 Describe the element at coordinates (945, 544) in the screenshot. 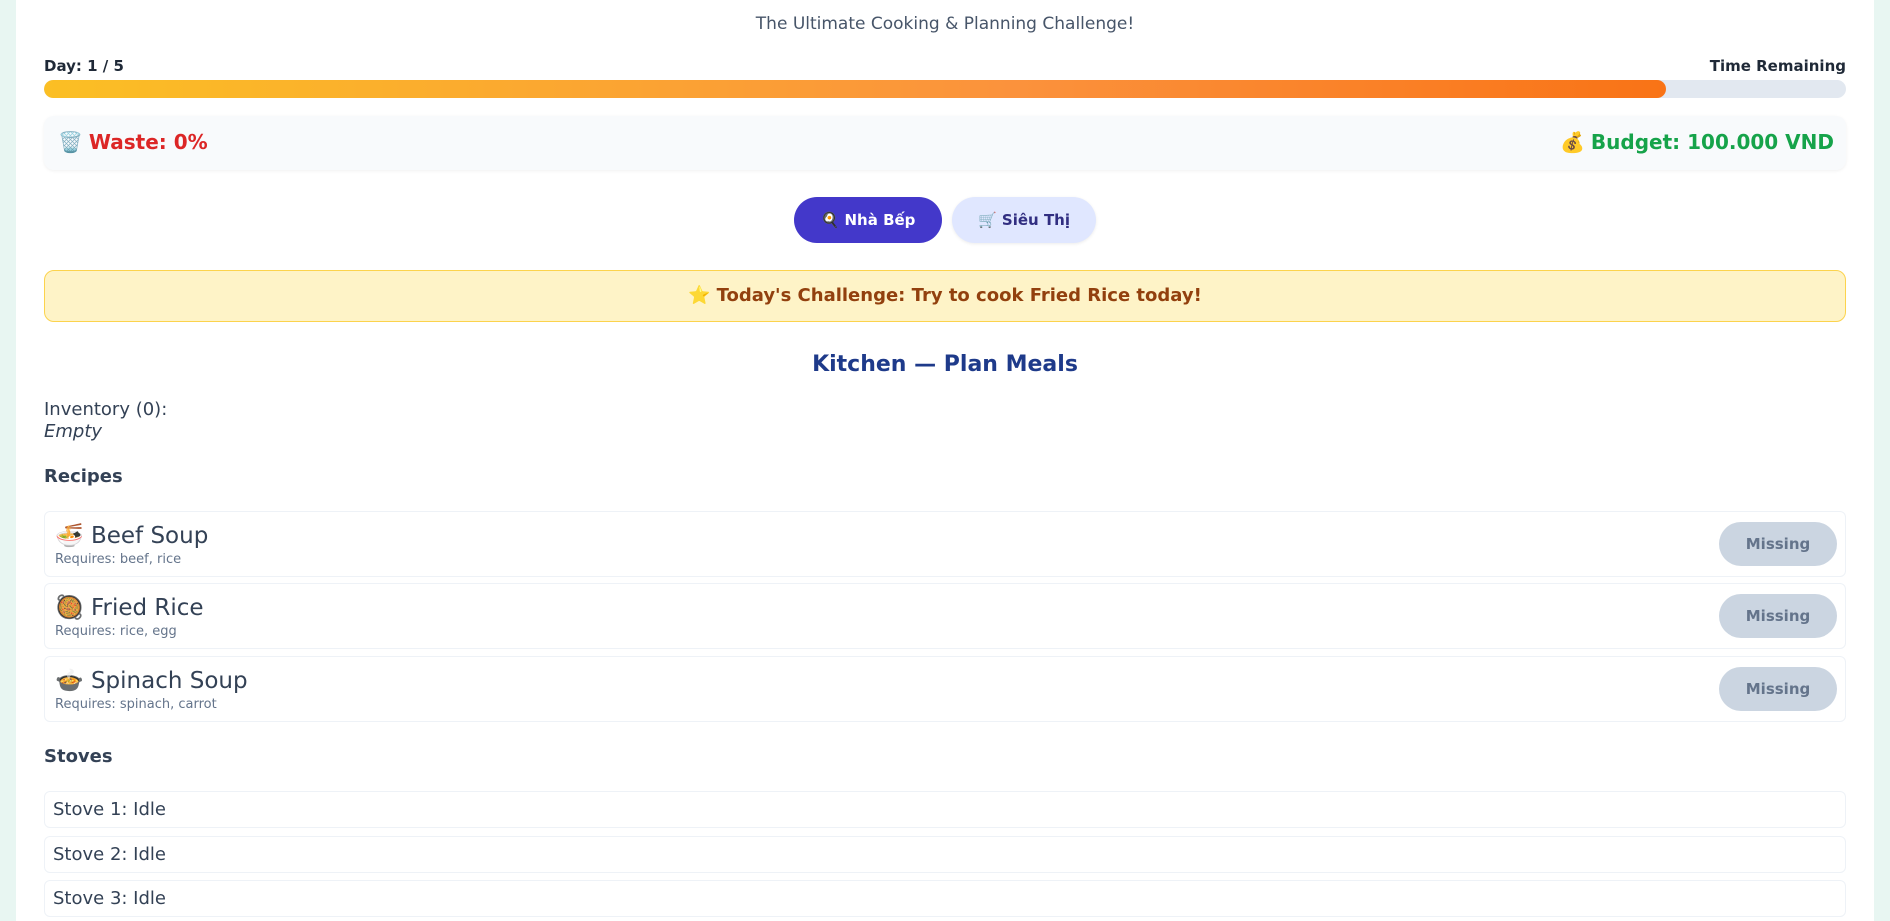

I see `recipe-card: 🍜 Beef Soup Requires: beef, rice Missing` at that location.